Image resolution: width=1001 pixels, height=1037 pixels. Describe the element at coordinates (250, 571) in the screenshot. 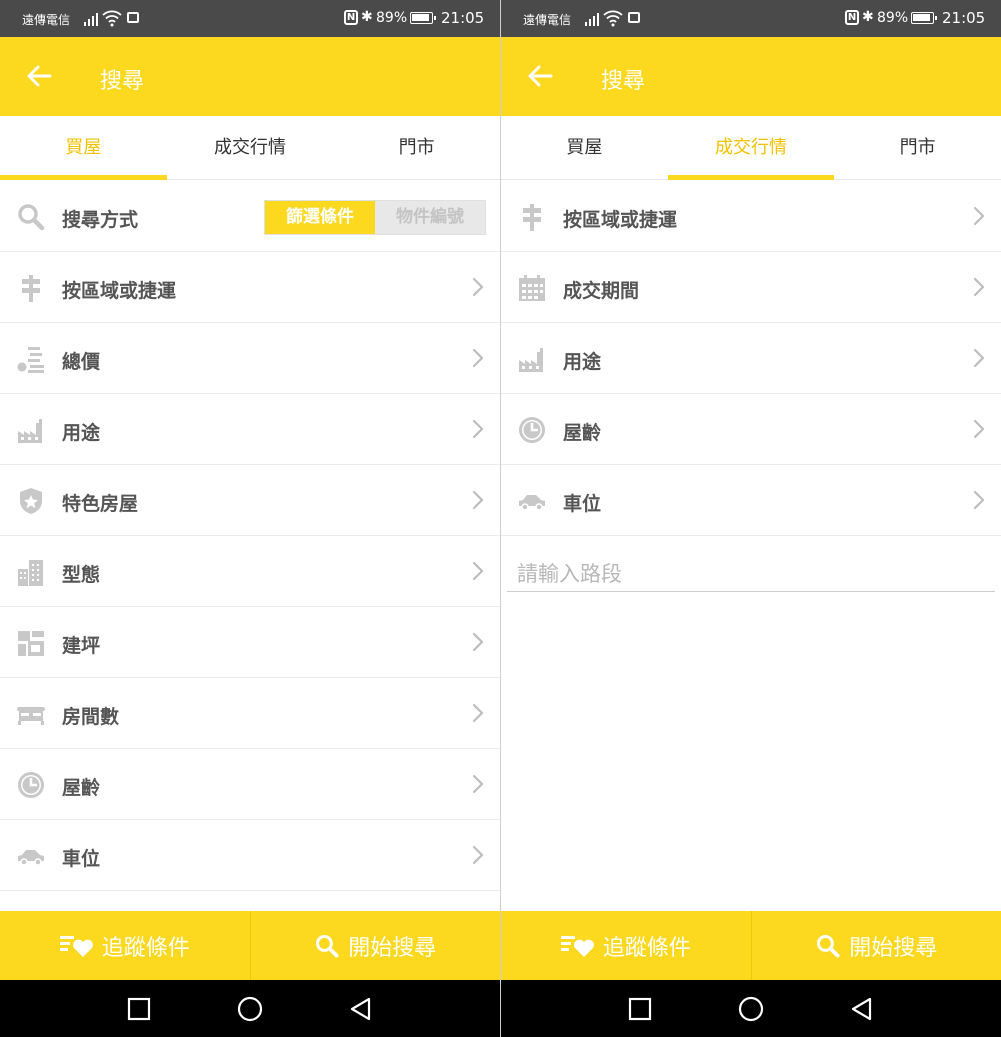

I see `row-type: 型態` at that location.